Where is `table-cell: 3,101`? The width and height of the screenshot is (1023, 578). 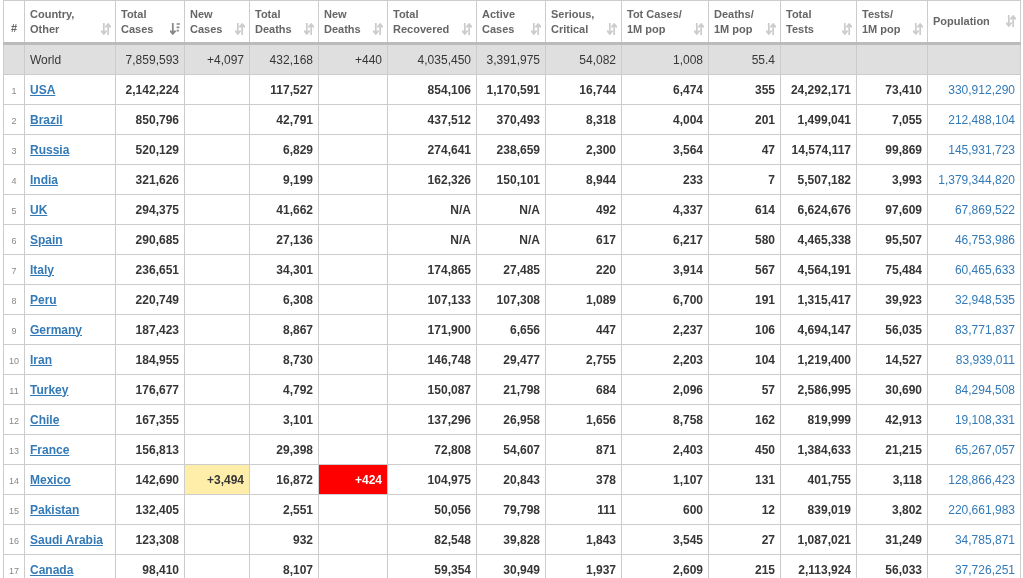 table-cell: 3,101 is located at coordinates (284, 419).